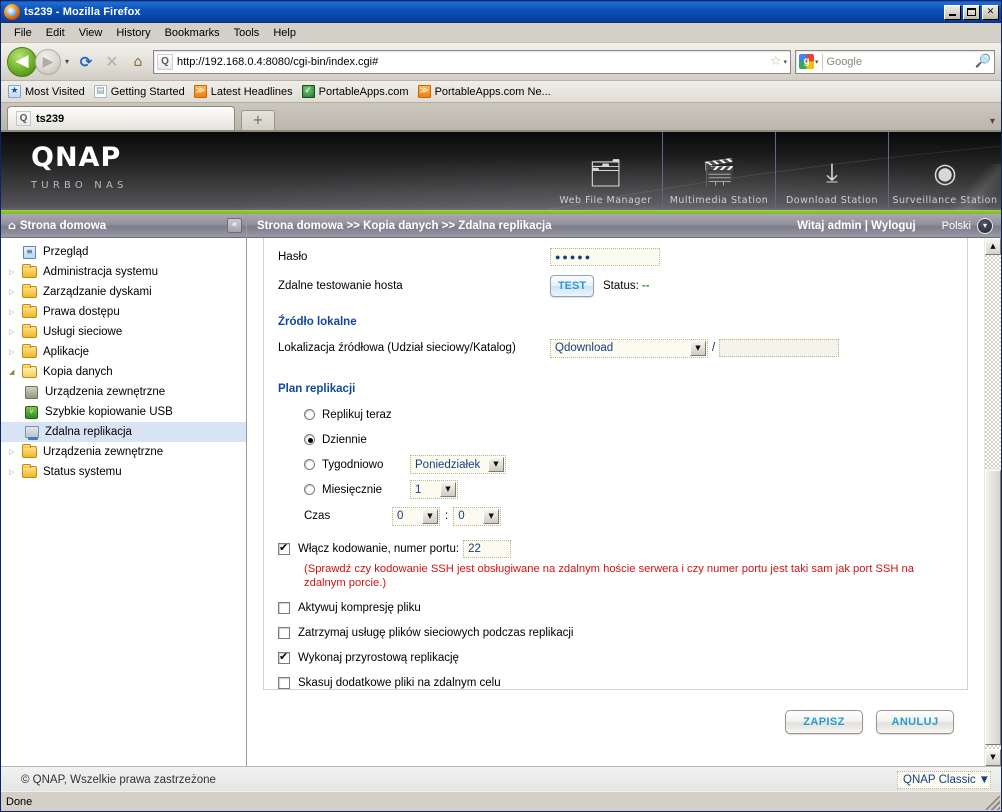 The height and width of the screenshot is (812, 1002). I want to click on sidebar-item-zarzadzanie-dyskami: ▷ Zarządzanie dyskami, so click(123, 292).